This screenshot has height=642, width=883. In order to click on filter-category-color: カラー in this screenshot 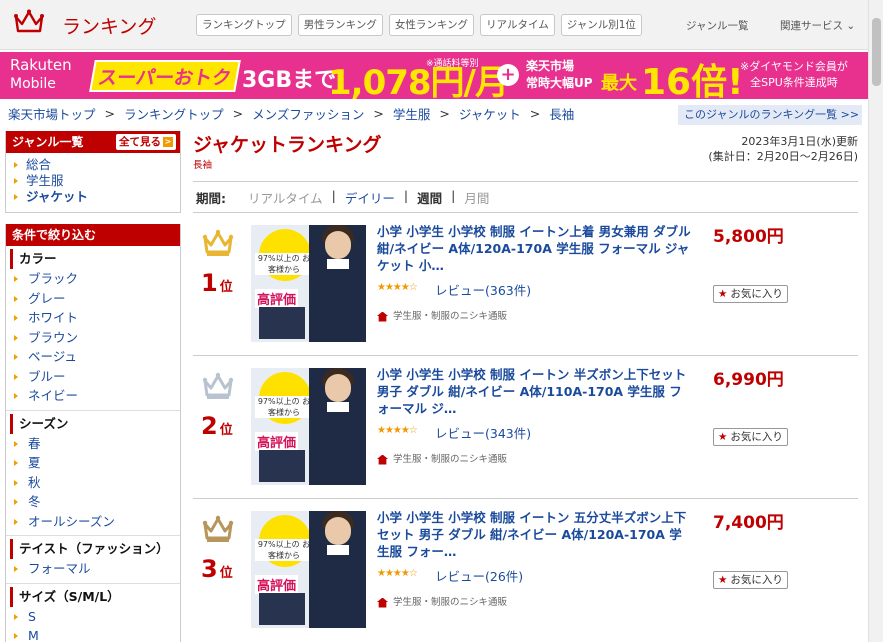, I will do `click(95, 259)`.